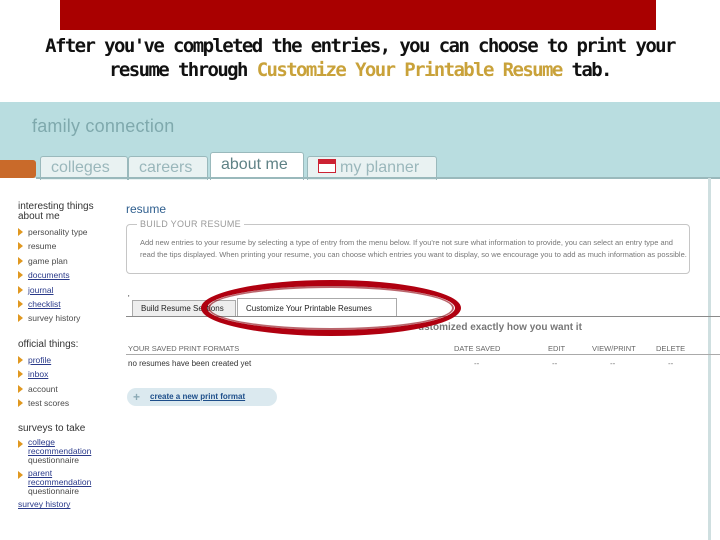 The image size is (720, 540). I want to click on tab-about-me: about me, so click(257, 166).